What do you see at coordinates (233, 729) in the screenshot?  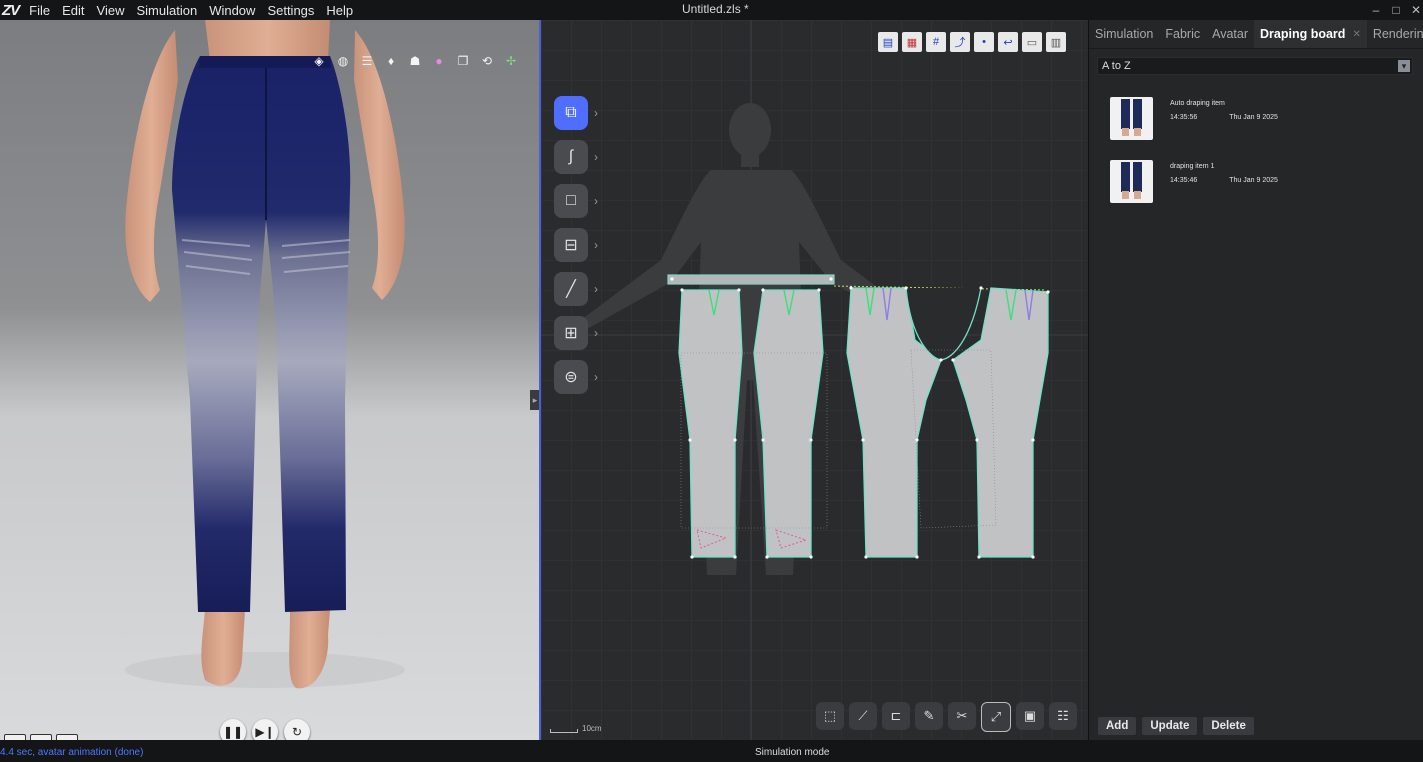 I see `pause-icon: ❚❚` at bounding box center [233, 729].